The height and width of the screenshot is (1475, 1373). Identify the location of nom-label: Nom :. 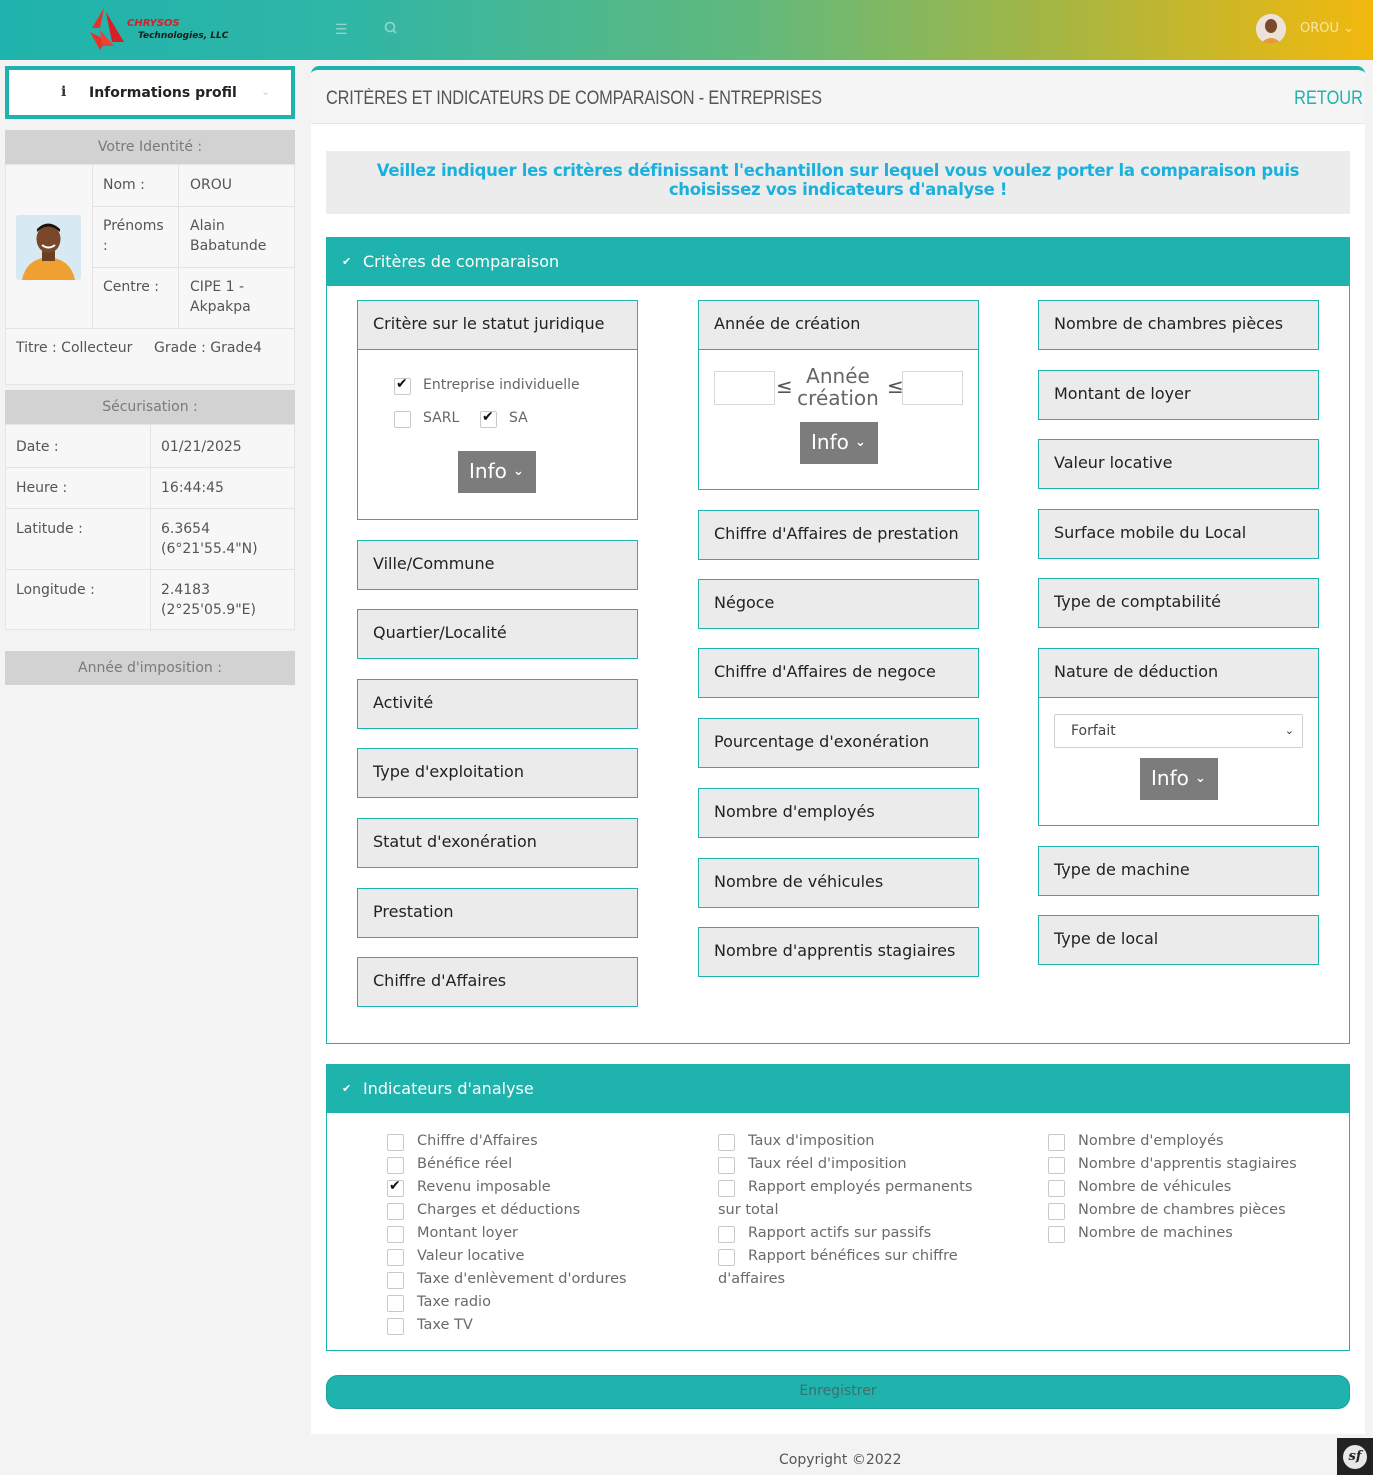
(124, 185).